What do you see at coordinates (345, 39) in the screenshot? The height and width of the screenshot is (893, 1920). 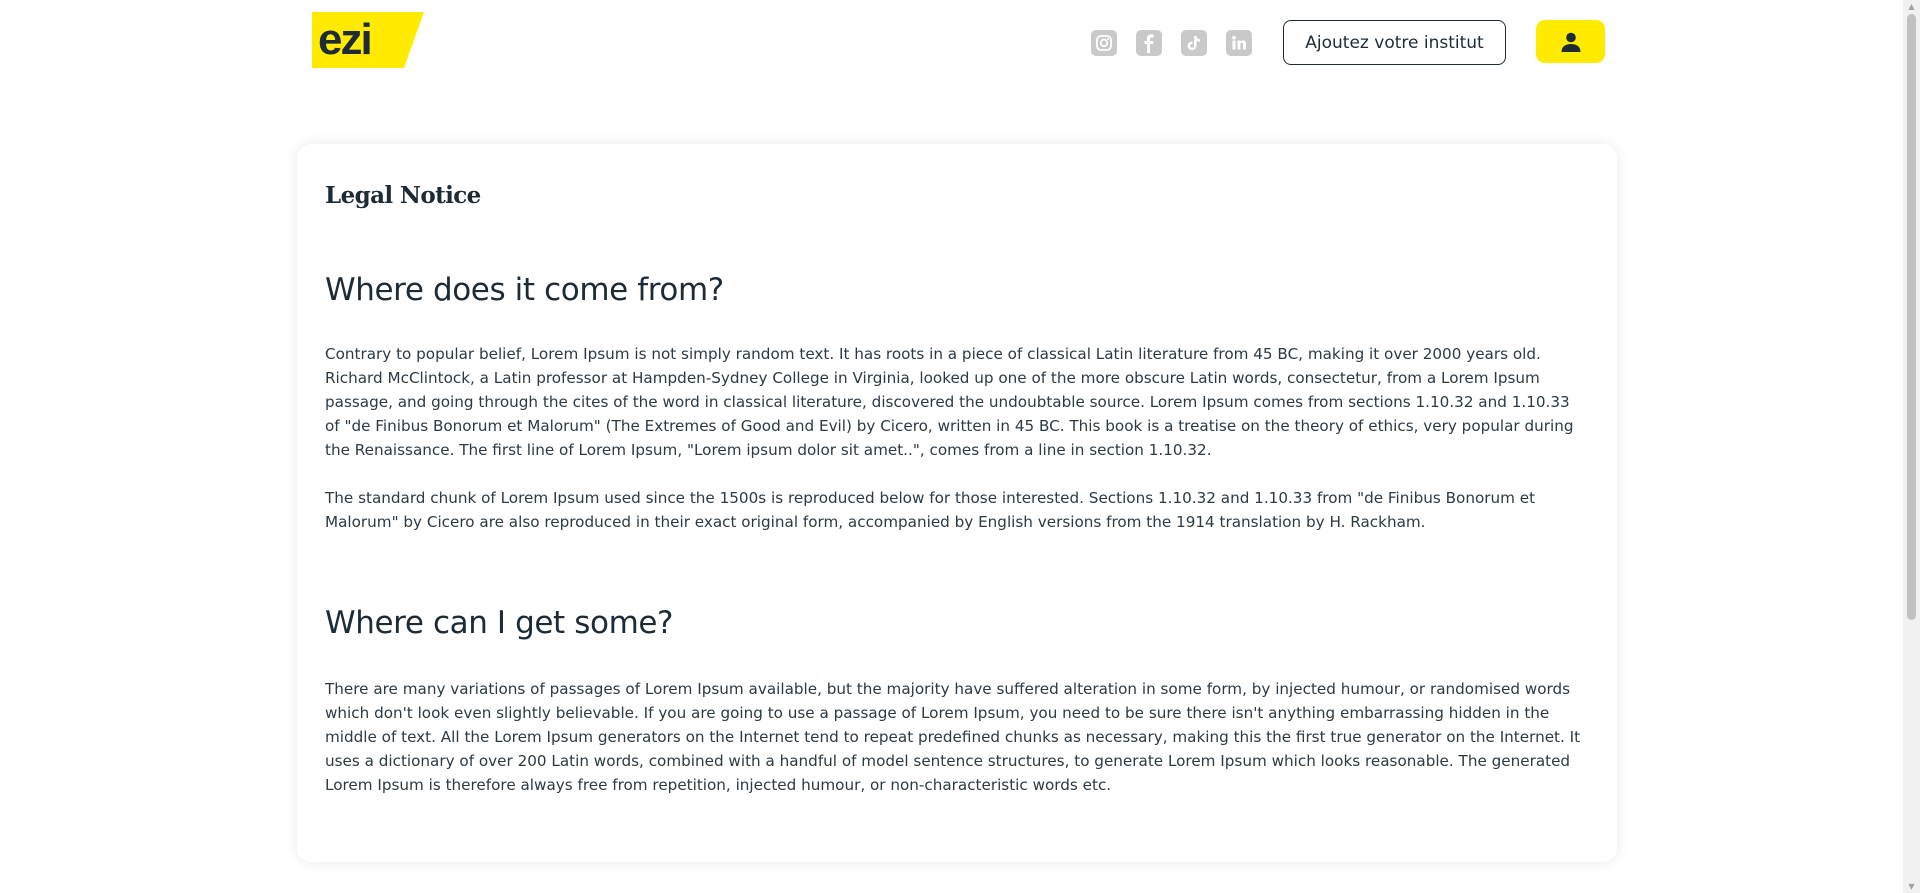 I see `logo-text: ezi` at bounding box center [345, 39].